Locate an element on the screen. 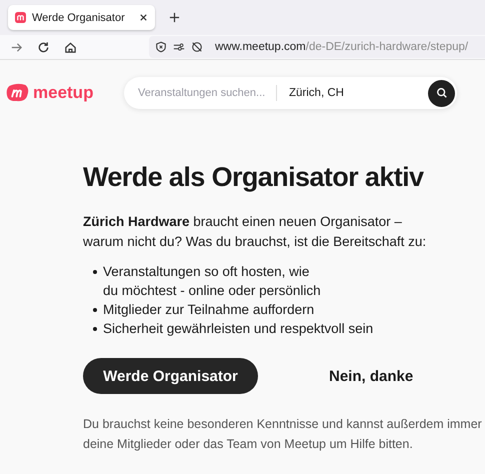 The height and width of the screenshot is (474, 485). forward-icon is located at coordinates (16, 47).